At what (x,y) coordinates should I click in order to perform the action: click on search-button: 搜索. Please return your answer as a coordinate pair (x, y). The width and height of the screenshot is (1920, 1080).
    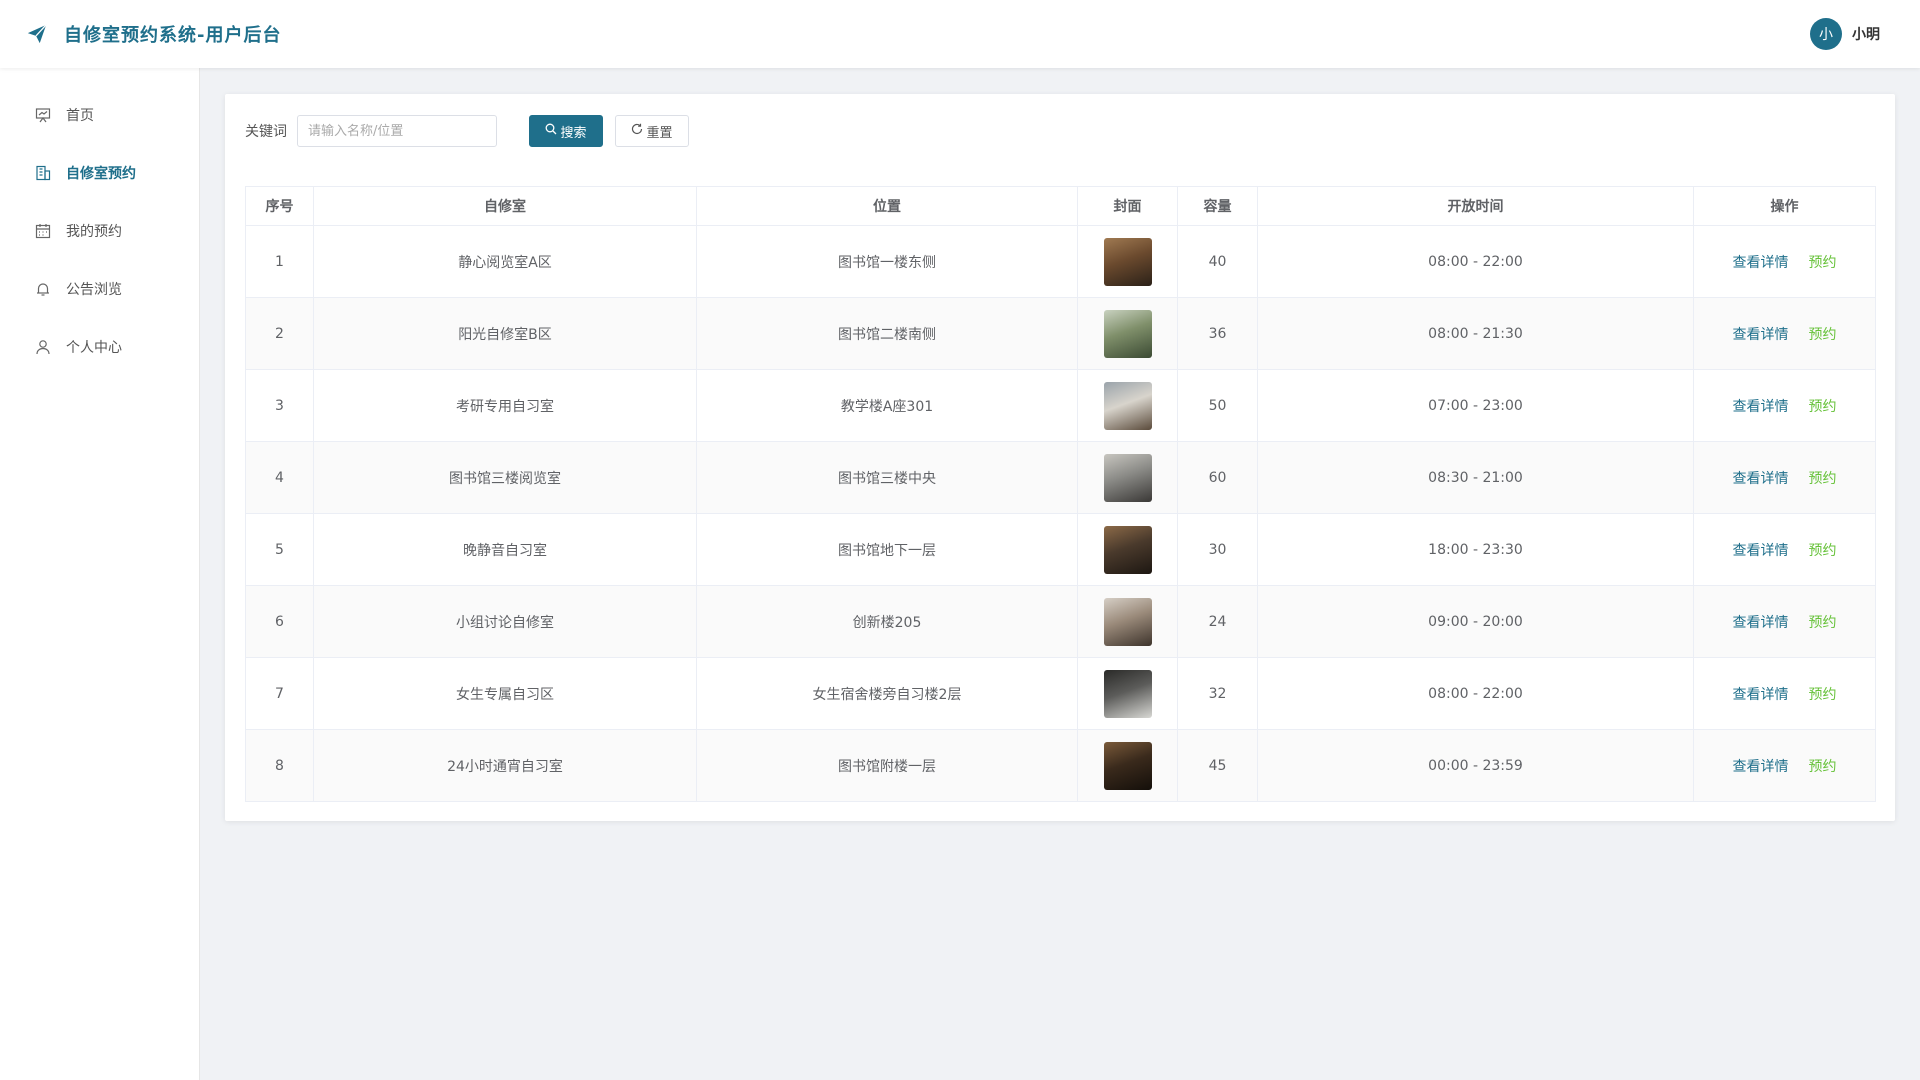
    Looking at the image, I should click on (566, 131).